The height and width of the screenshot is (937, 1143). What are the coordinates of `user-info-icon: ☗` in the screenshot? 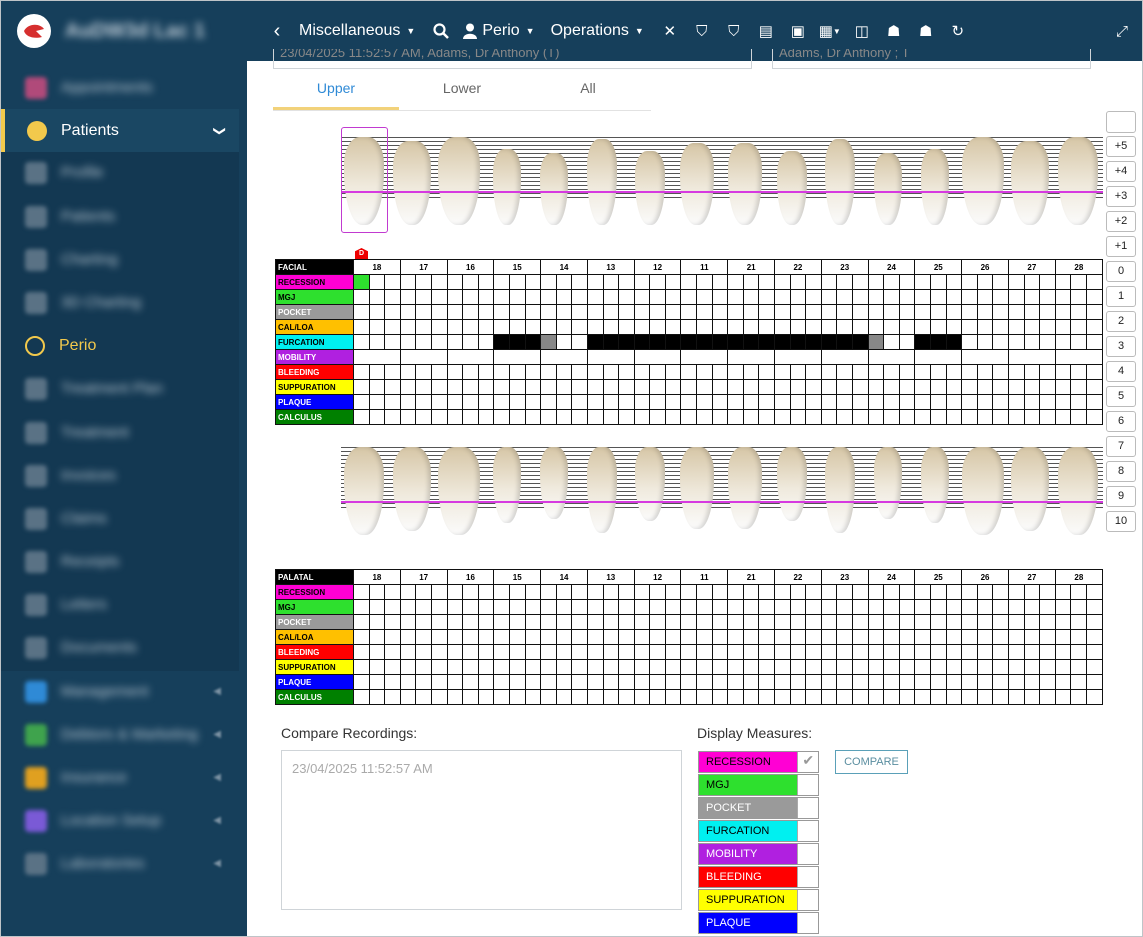 It's located at (894, 31).